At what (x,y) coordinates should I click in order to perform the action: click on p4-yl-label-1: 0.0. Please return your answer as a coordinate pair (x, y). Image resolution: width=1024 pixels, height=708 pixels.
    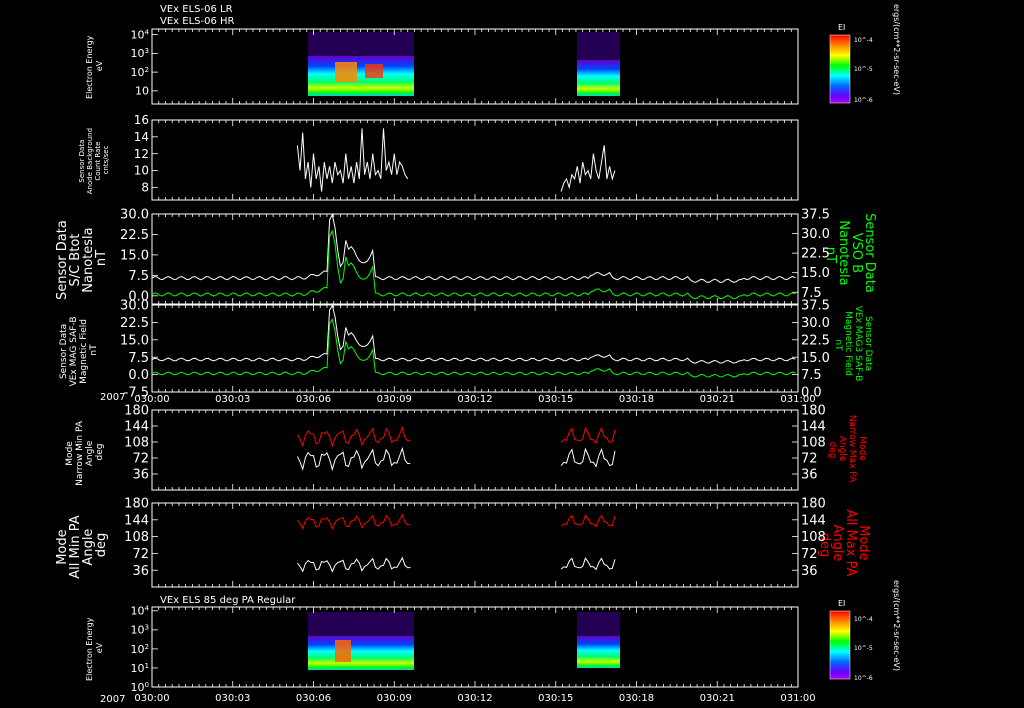
    Looking at the image, I should click on (138, 375).